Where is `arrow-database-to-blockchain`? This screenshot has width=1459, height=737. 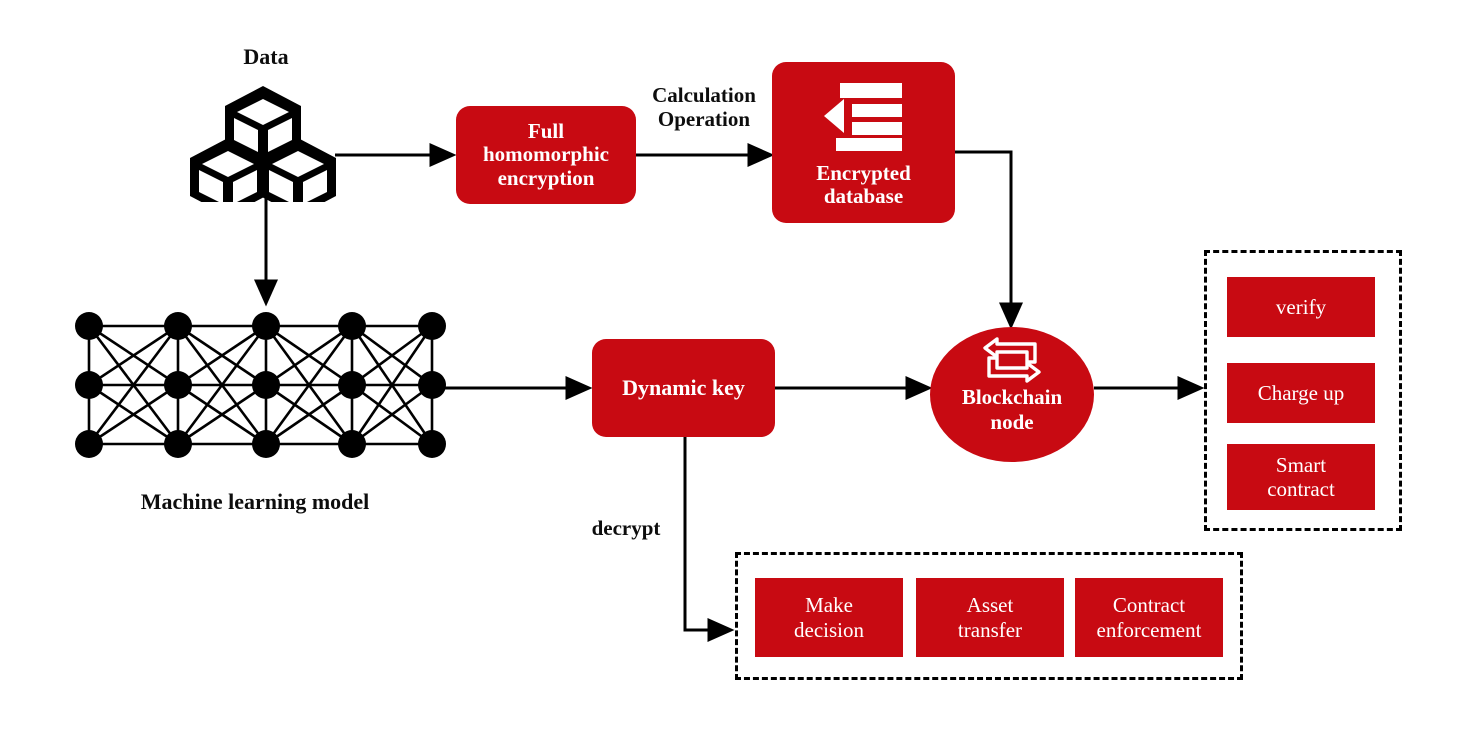
arrow-database-to-blockchain is located at coordinates (989, 240).